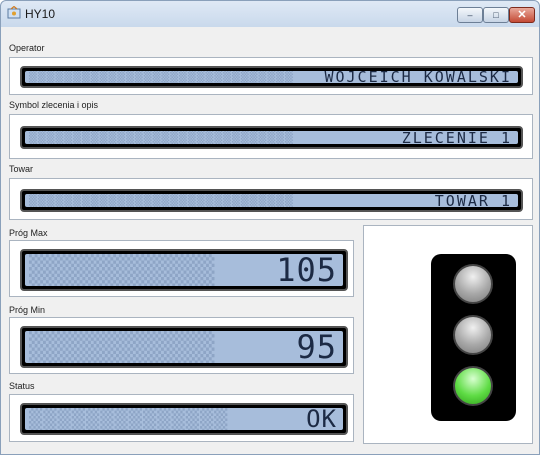 The image size is (540, 455). I want to click on product-display: ▒▒▒▒▒▒▒▒▒▒▒▒▒▒▒▒▒▒▒▒▒▒▒▒▒▒▒▒▒▒ TOWAR 1, so click(271, 200).